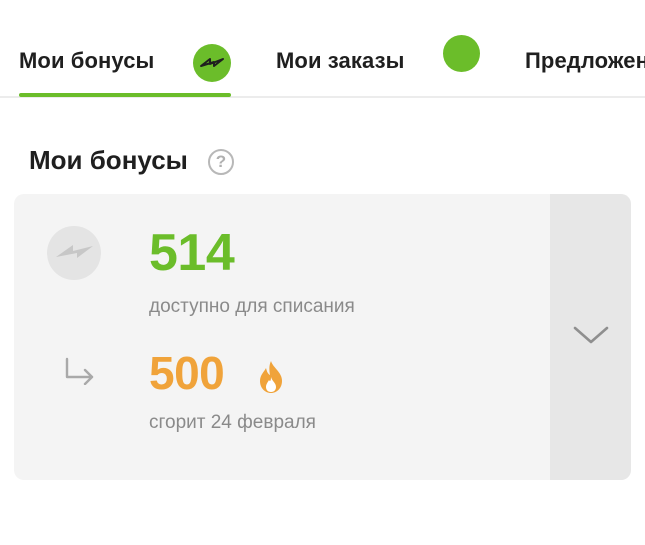 This screenshot has width=645, height=545. I want to click on tab-my-orders: Мои заказы, so click(340, 66).